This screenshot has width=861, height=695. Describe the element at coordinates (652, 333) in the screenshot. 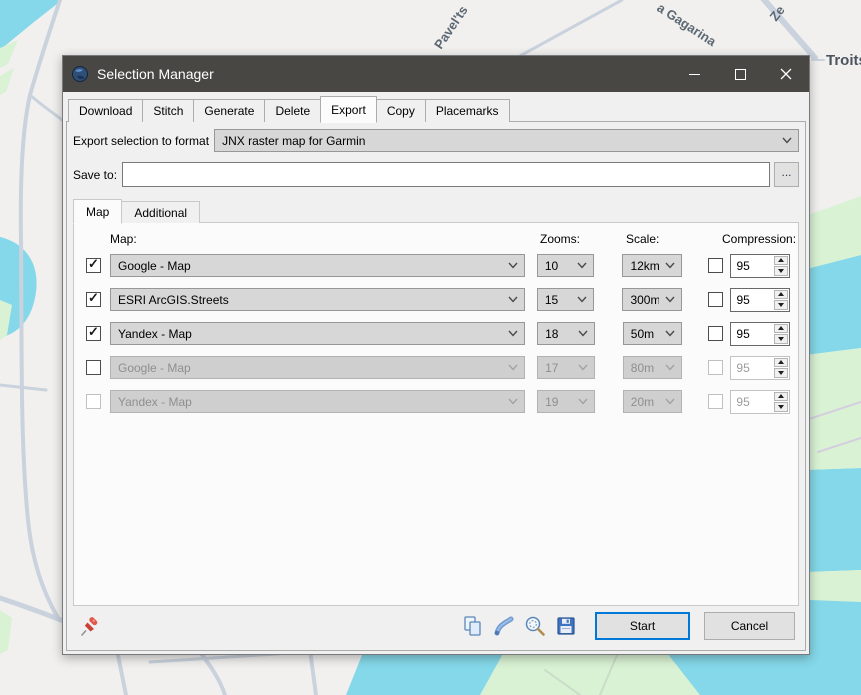

I see `scale-select: 50m` at that location.